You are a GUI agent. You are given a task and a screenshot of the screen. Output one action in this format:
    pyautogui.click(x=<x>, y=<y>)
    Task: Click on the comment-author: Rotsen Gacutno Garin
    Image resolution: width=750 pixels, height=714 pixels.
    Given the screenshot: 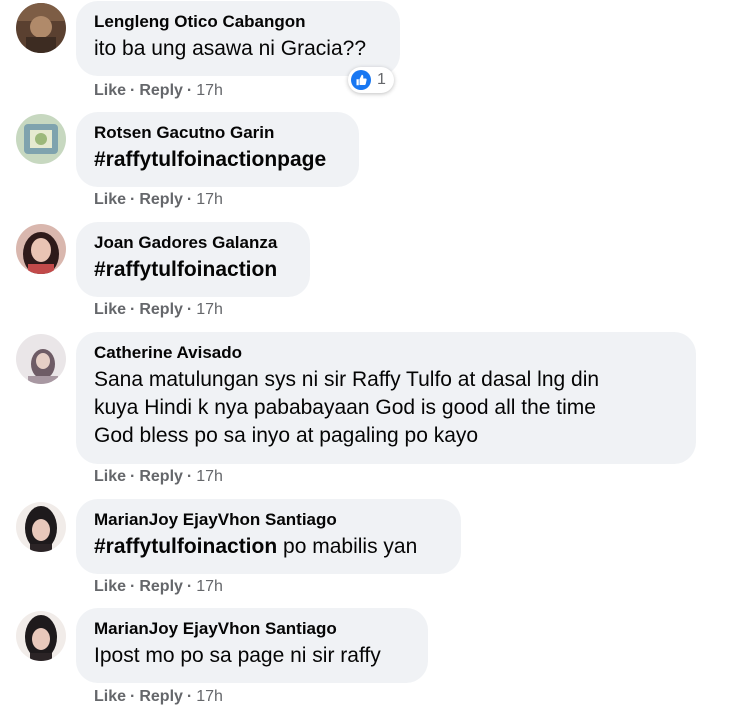 What is the action you would take?
    pyautogui.click(x=216, y=133)
    